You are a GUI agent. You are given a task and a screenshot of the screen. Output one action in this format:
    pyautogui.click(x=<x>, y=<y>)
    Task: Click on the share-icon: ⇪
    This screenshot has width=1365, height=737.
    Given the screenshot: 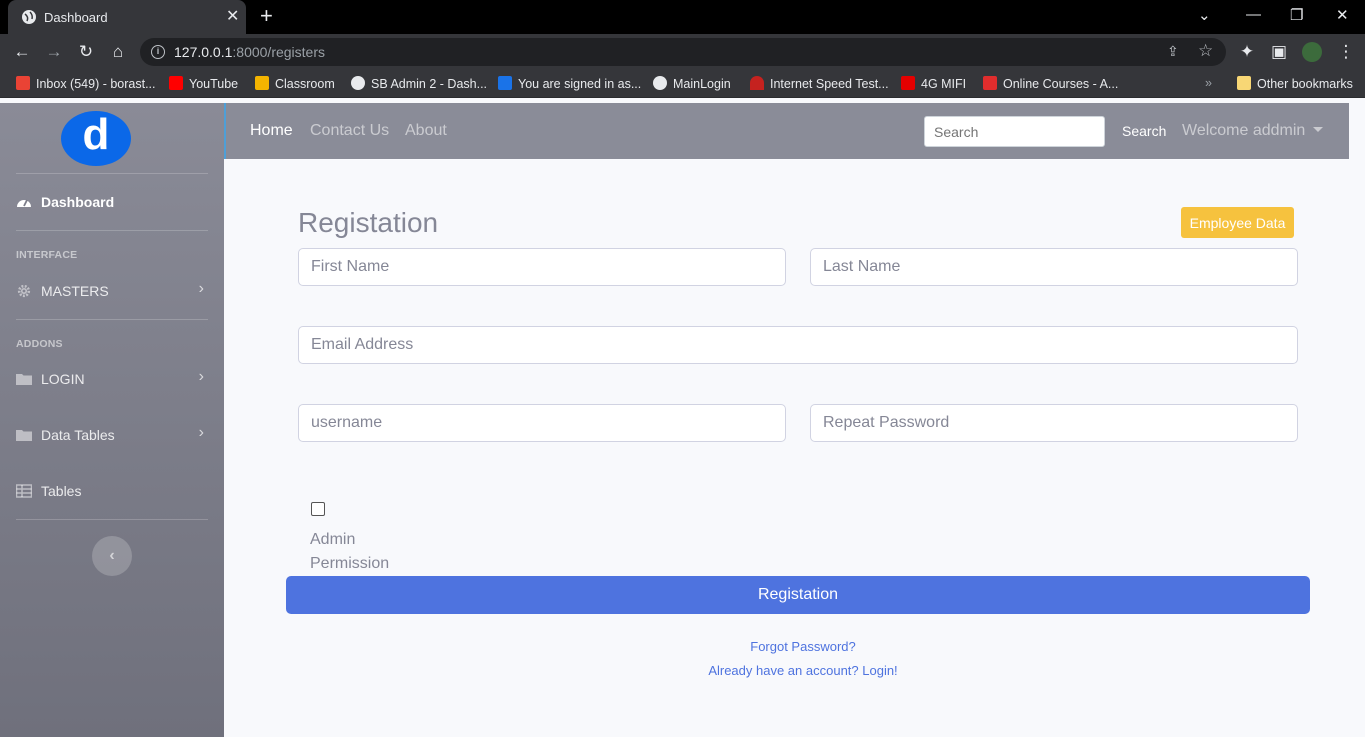 What is the action you would take?
    pyautogui.click(x=1173, y=51)
    